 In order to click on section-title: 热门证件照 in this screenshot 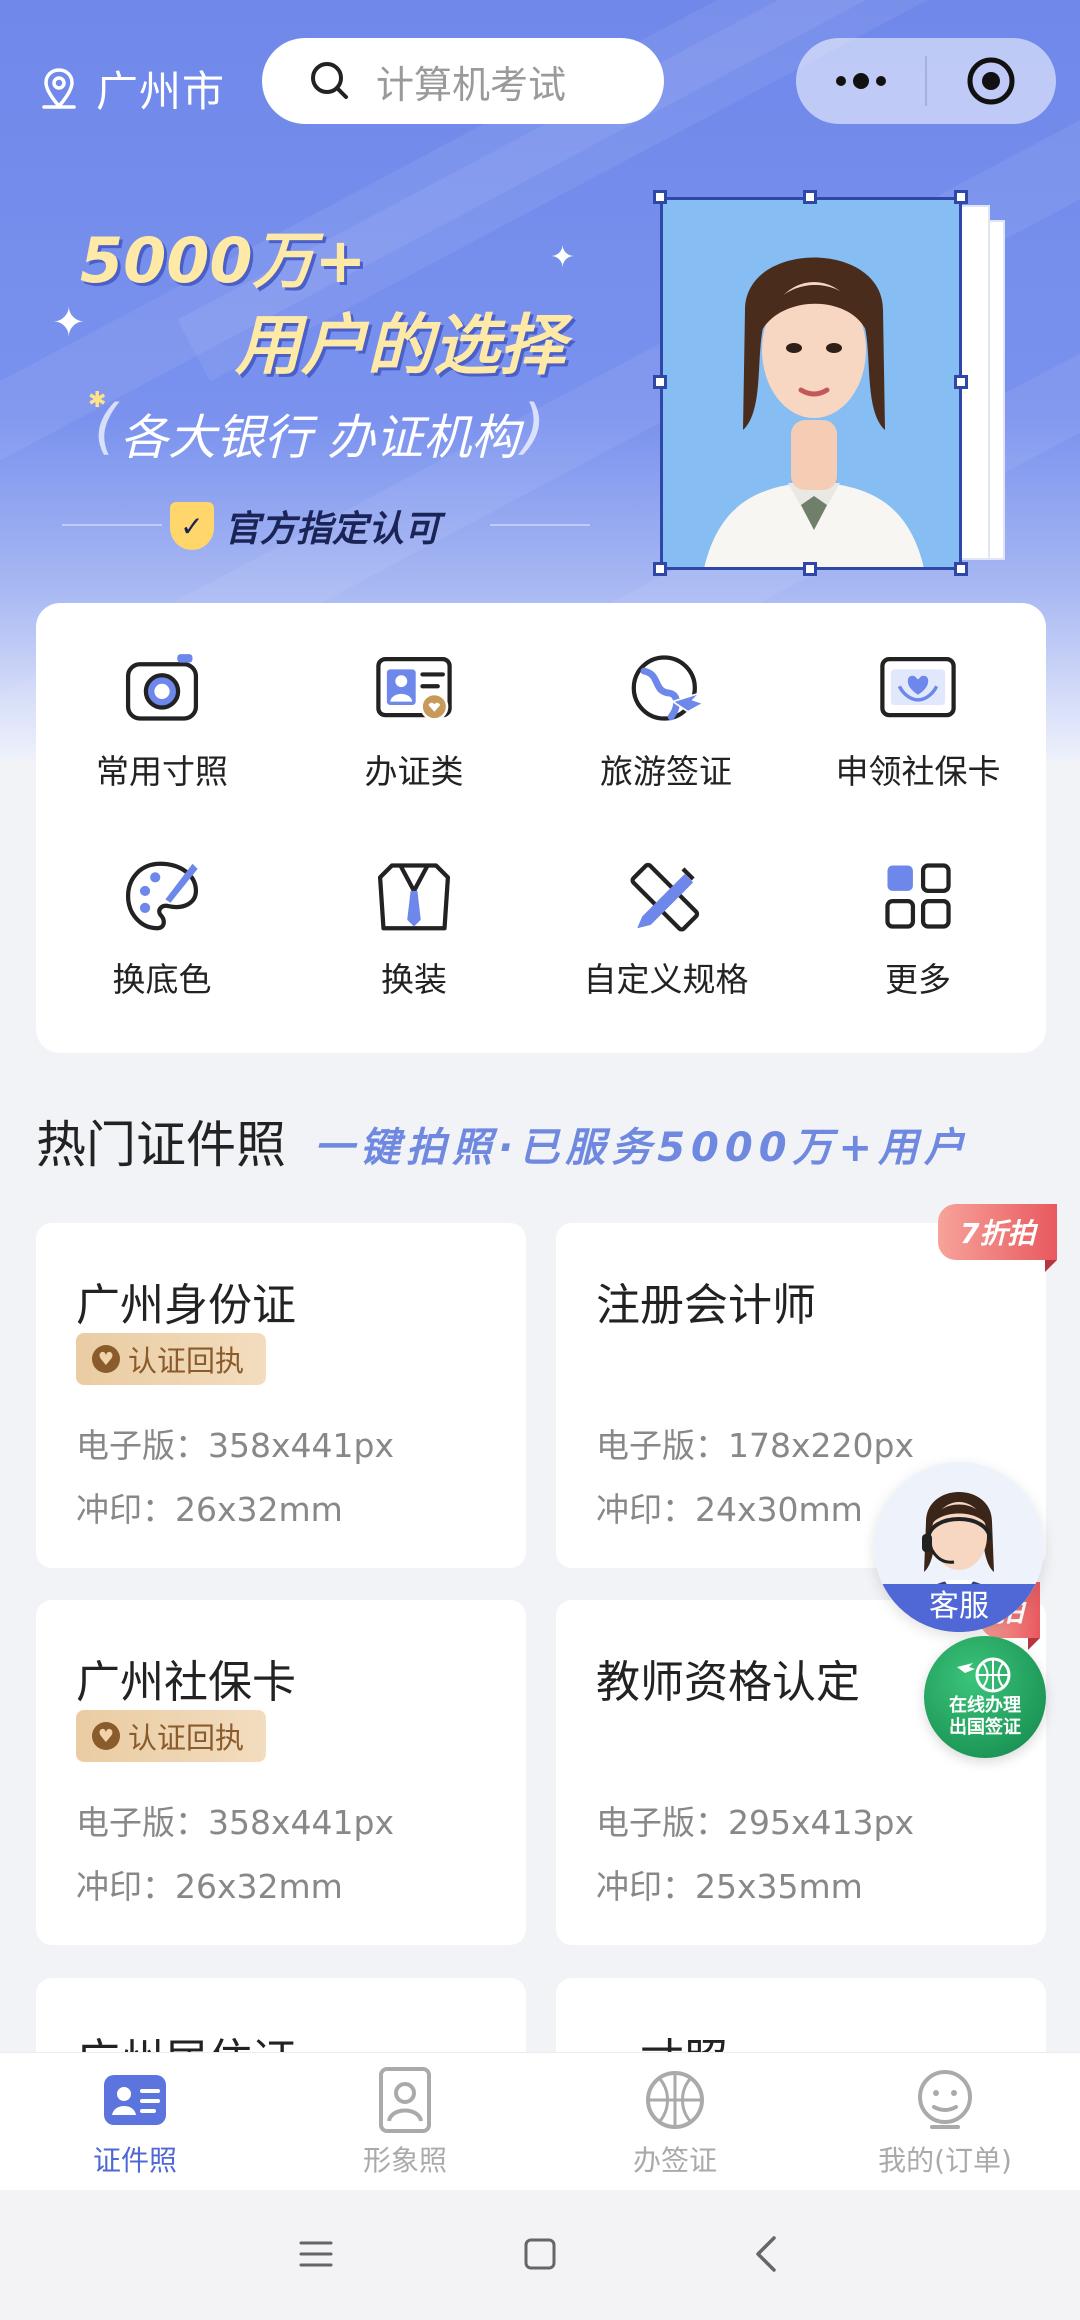, I will do `click(161, 1145)`.